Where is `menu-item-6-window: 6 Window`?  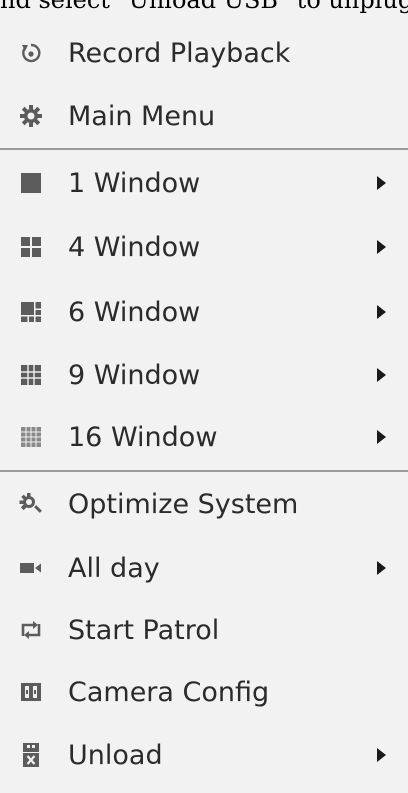
menu-item-6-window: 6 Window is located at coordinates (204, 312).